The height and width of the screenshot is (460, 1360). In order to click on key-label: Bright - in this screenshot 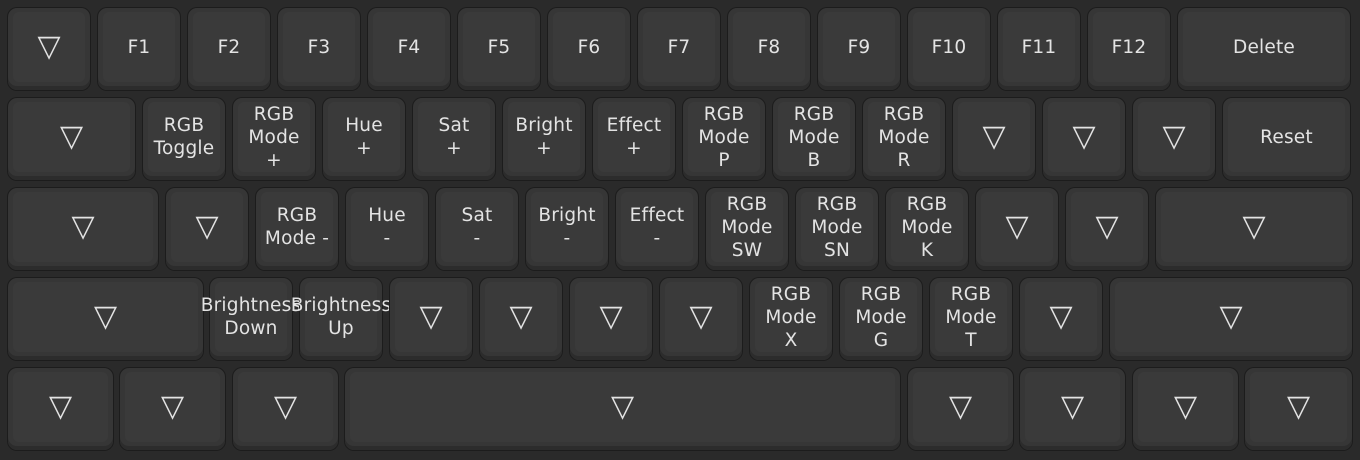, I will do `click(567, 227)`.